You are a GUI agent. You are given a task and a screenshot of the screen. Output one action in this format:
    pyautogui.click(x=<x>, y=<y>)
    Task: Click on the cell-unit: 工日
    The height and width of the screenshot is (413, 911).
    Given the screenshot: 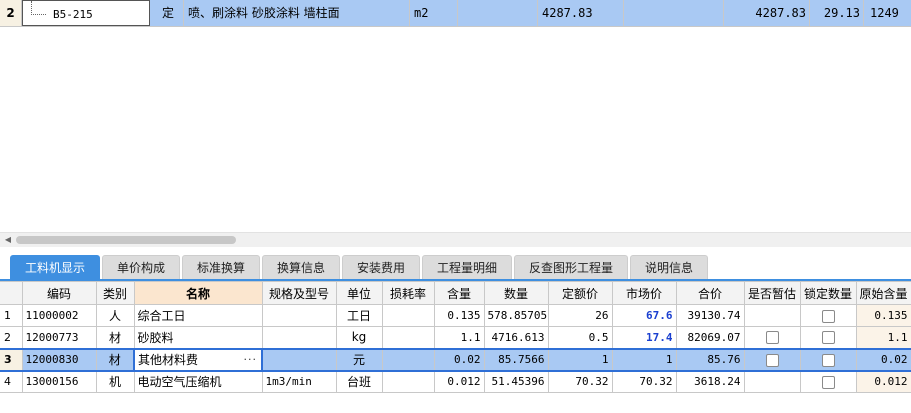 What is the action you would take?
    pyautogui.click(x=359, y=315)
    